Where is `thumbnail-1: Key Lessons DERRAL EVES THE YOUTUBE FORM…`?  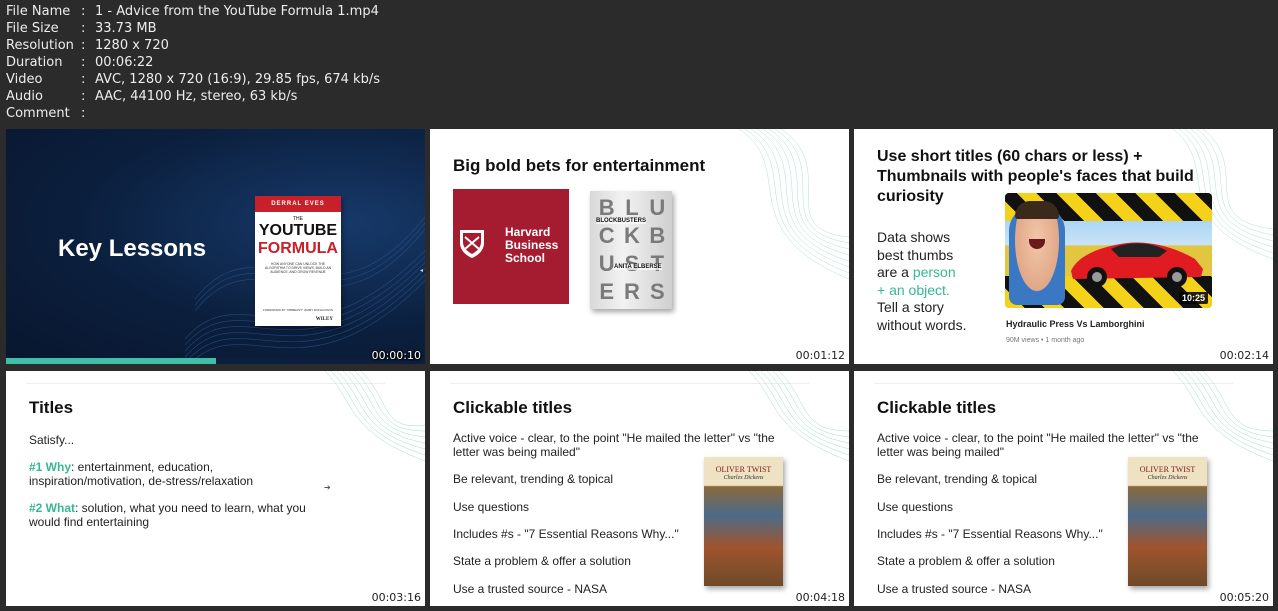
thumbnail-1: Key Lessons DERRAL EVES THE YOUTUBE FORM… is located at coordinates (215, 246).